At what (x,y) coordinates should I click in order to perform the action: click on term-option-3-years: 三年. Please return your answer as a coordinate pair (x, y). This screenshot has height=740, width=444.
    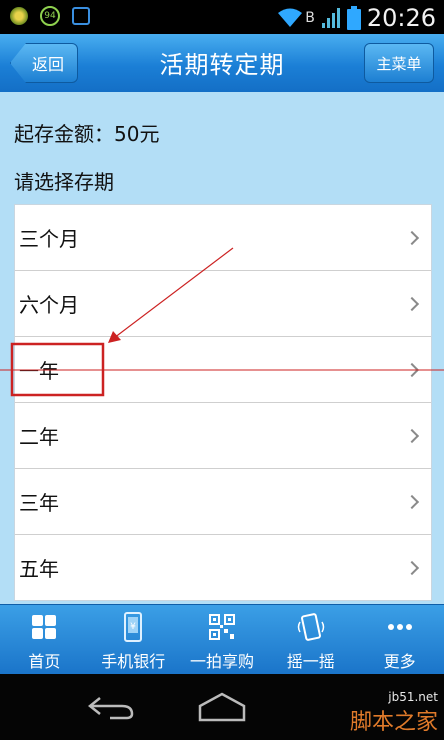
    Looking at the image, I should click on (223, 502).